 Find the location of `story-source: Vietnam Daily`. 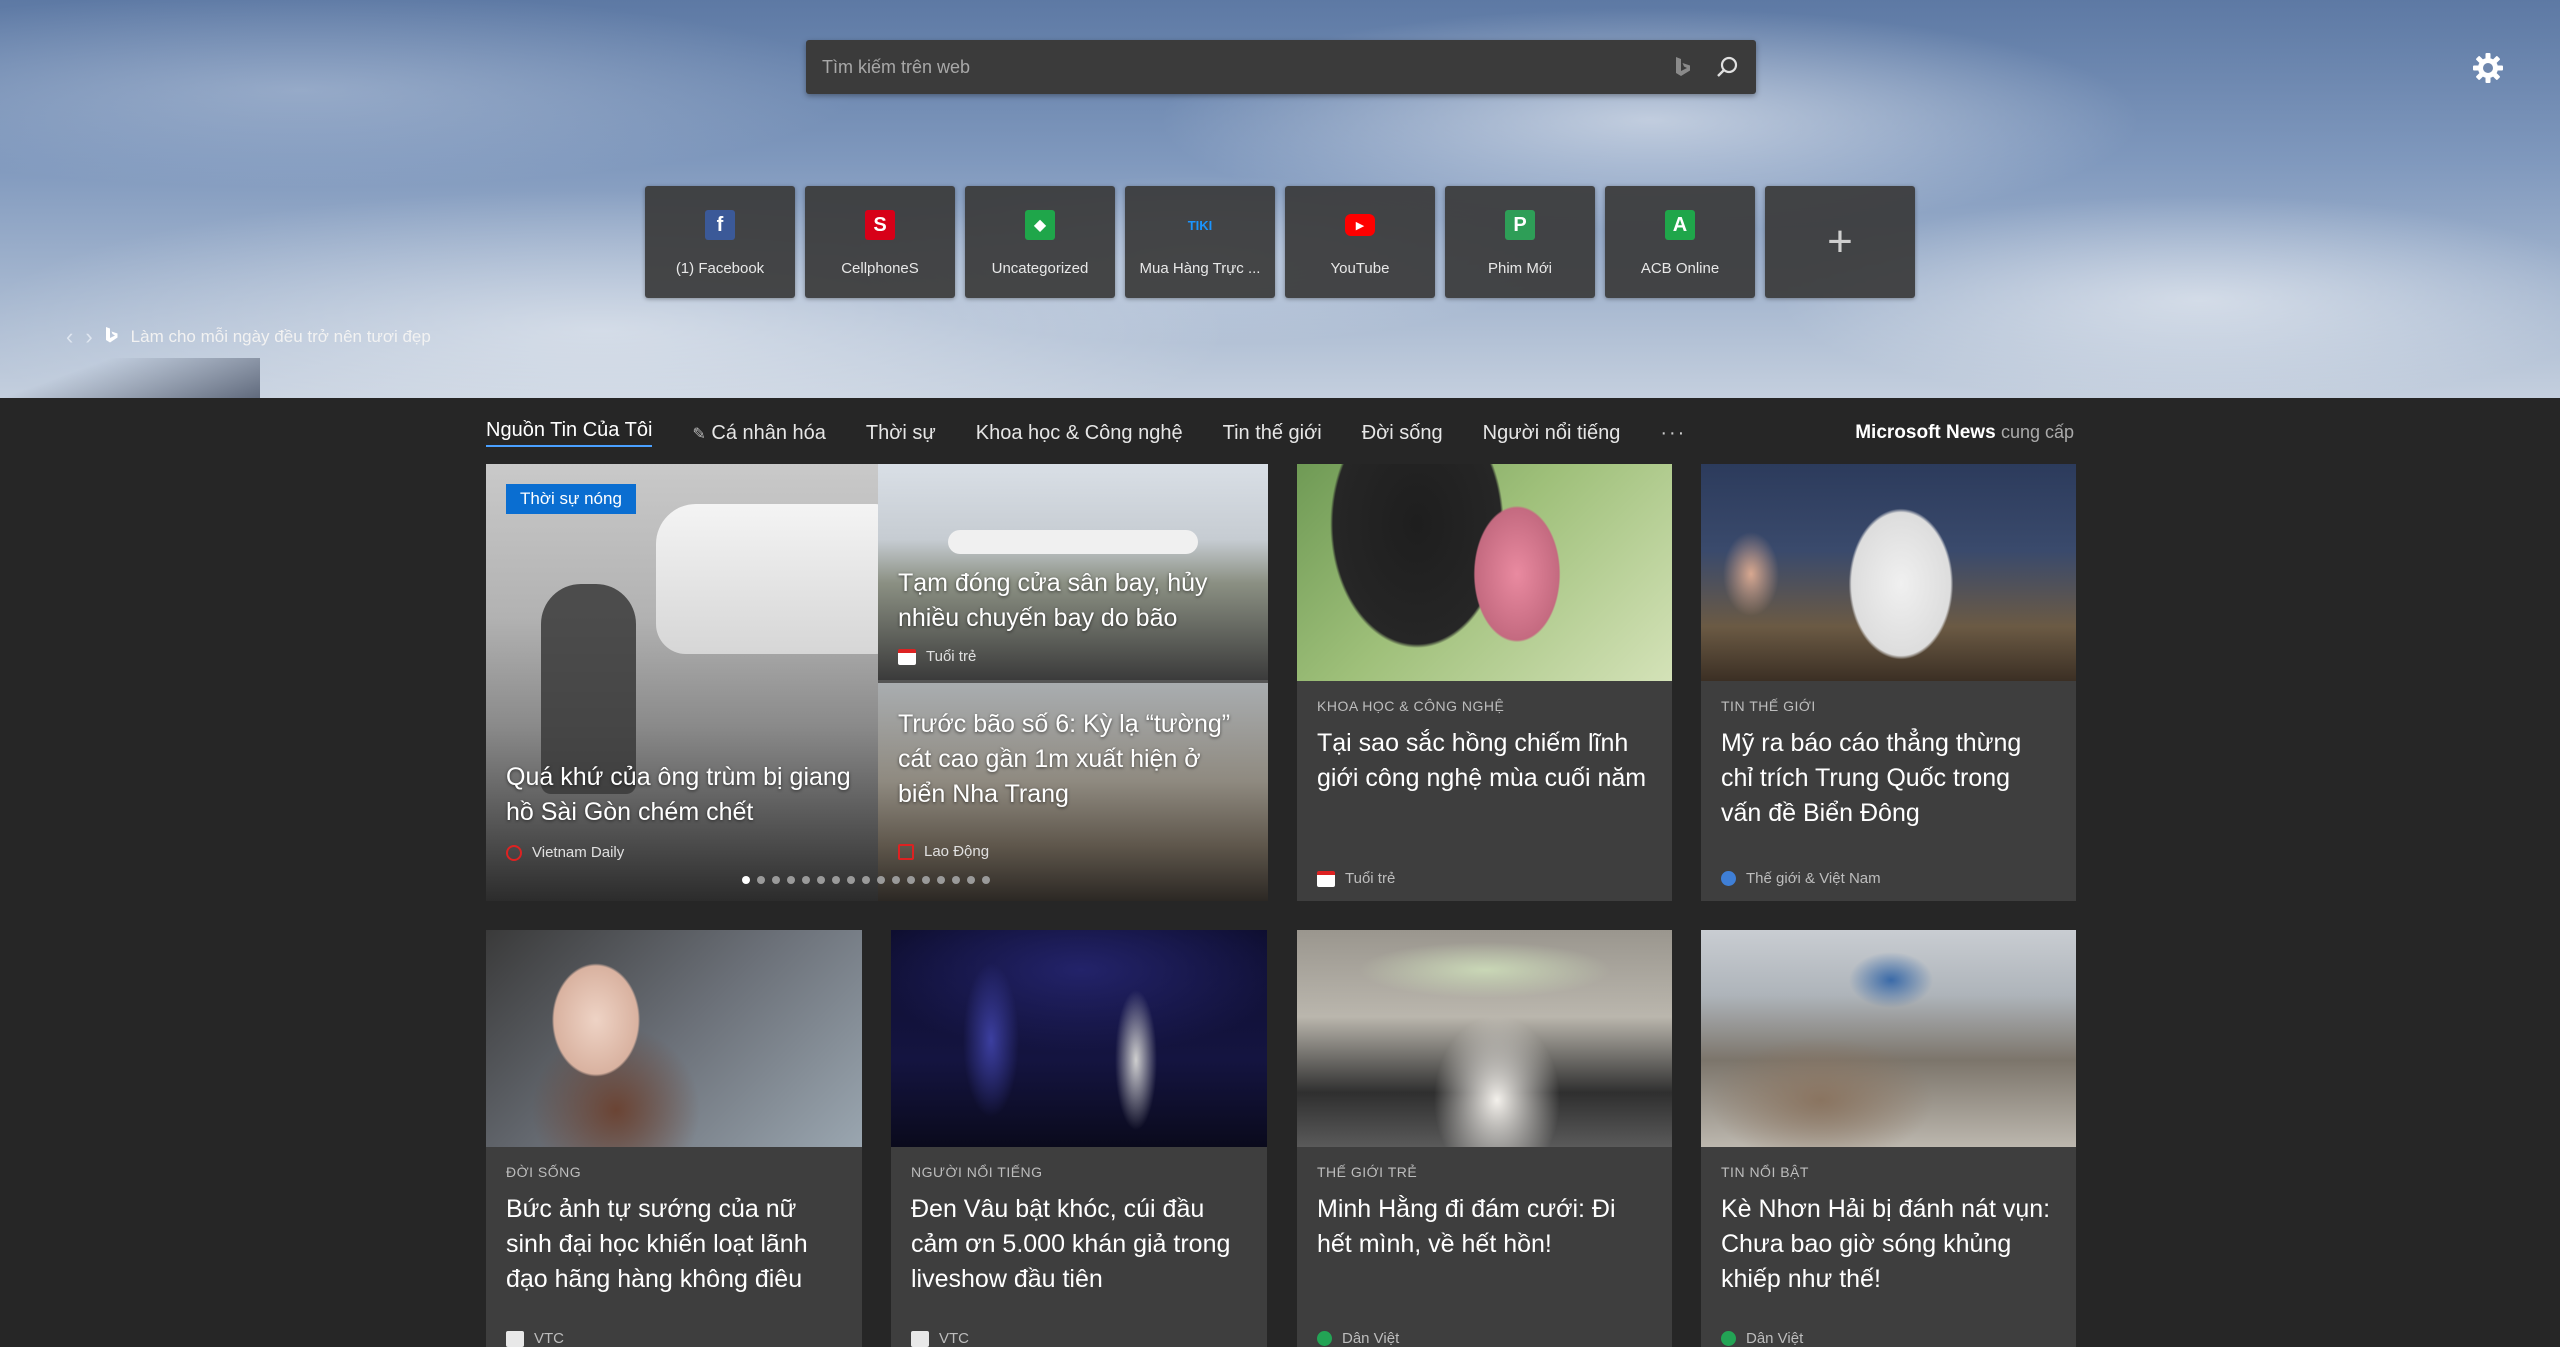

story-source: Vietnam Daily is located at coordinates (565, 852).